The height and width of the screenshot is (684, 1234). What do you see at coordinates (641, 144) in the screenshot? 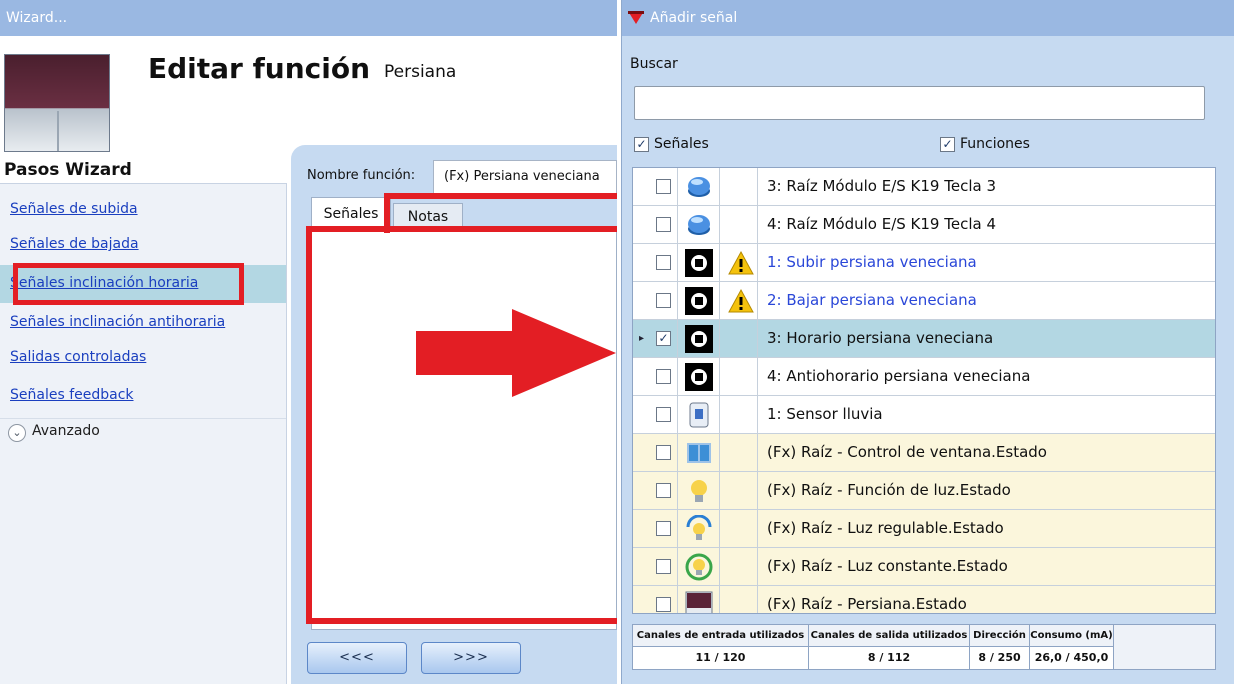
I see `filter-senales-checkbox: ✓` at bounding box center [641, 144].